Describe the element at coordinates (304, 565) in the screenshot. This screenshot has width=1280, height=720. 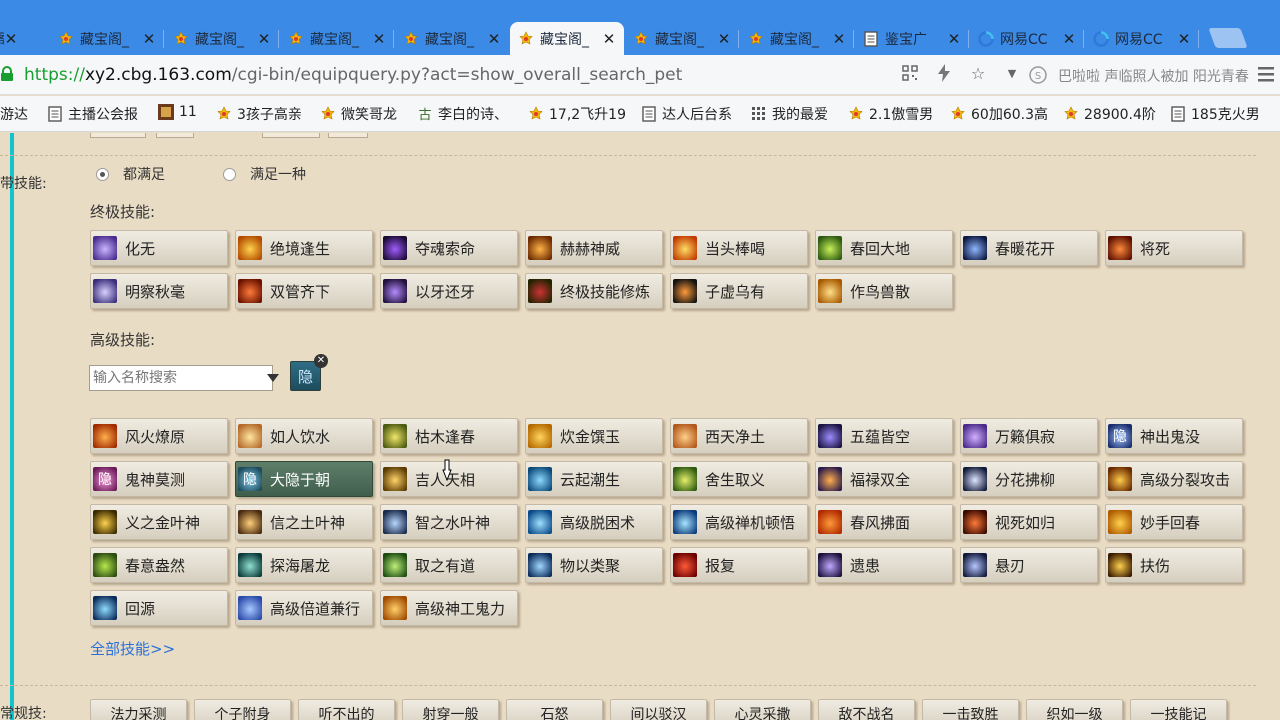
I see `skill-button: 探海屠龙` at that location.